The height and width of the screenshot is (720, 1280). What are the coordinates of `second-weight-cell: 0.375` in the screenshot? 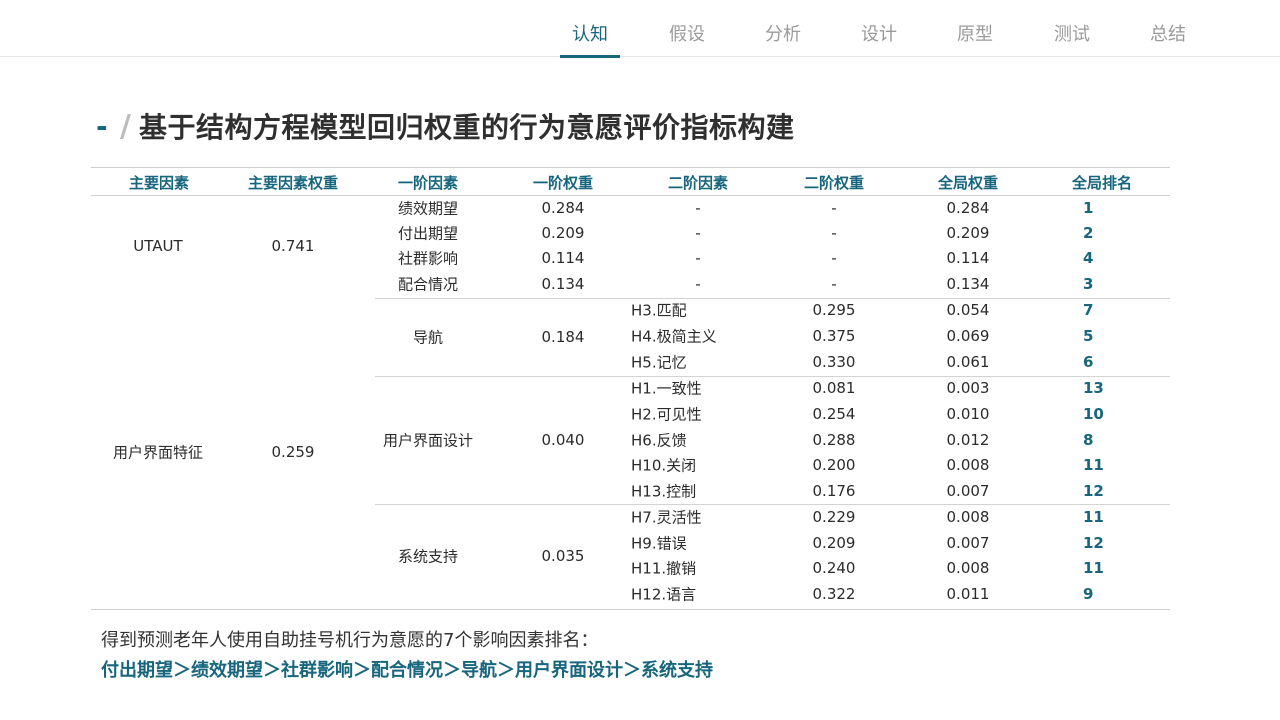 It's located at (834, 336).